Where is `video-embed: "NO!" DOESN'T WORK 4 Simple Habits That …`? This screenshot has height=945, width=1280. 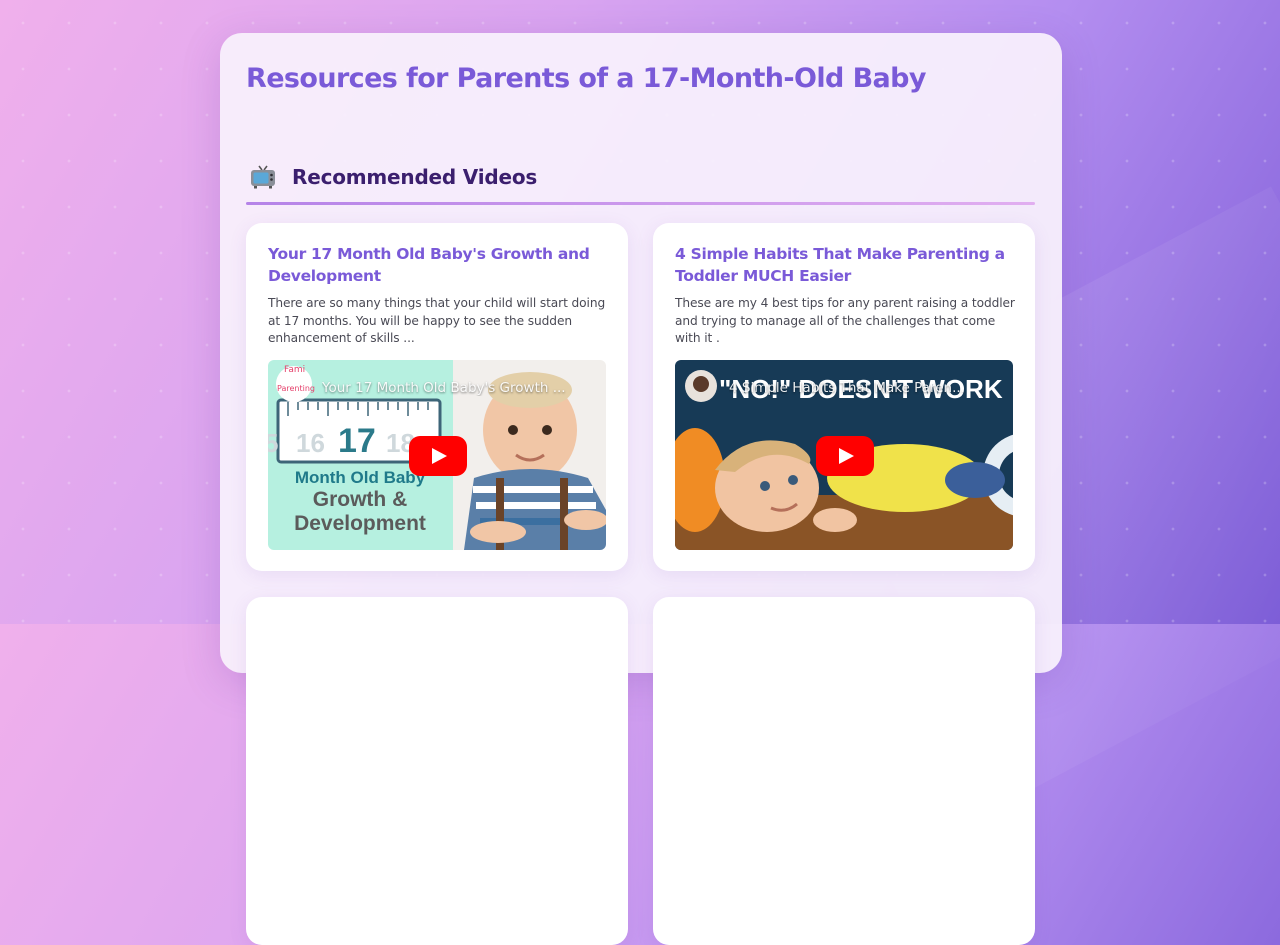 video-embed: "NO!" DOESN'T WORK 4 Simple Habits That … is located at coordinates (844, 455).